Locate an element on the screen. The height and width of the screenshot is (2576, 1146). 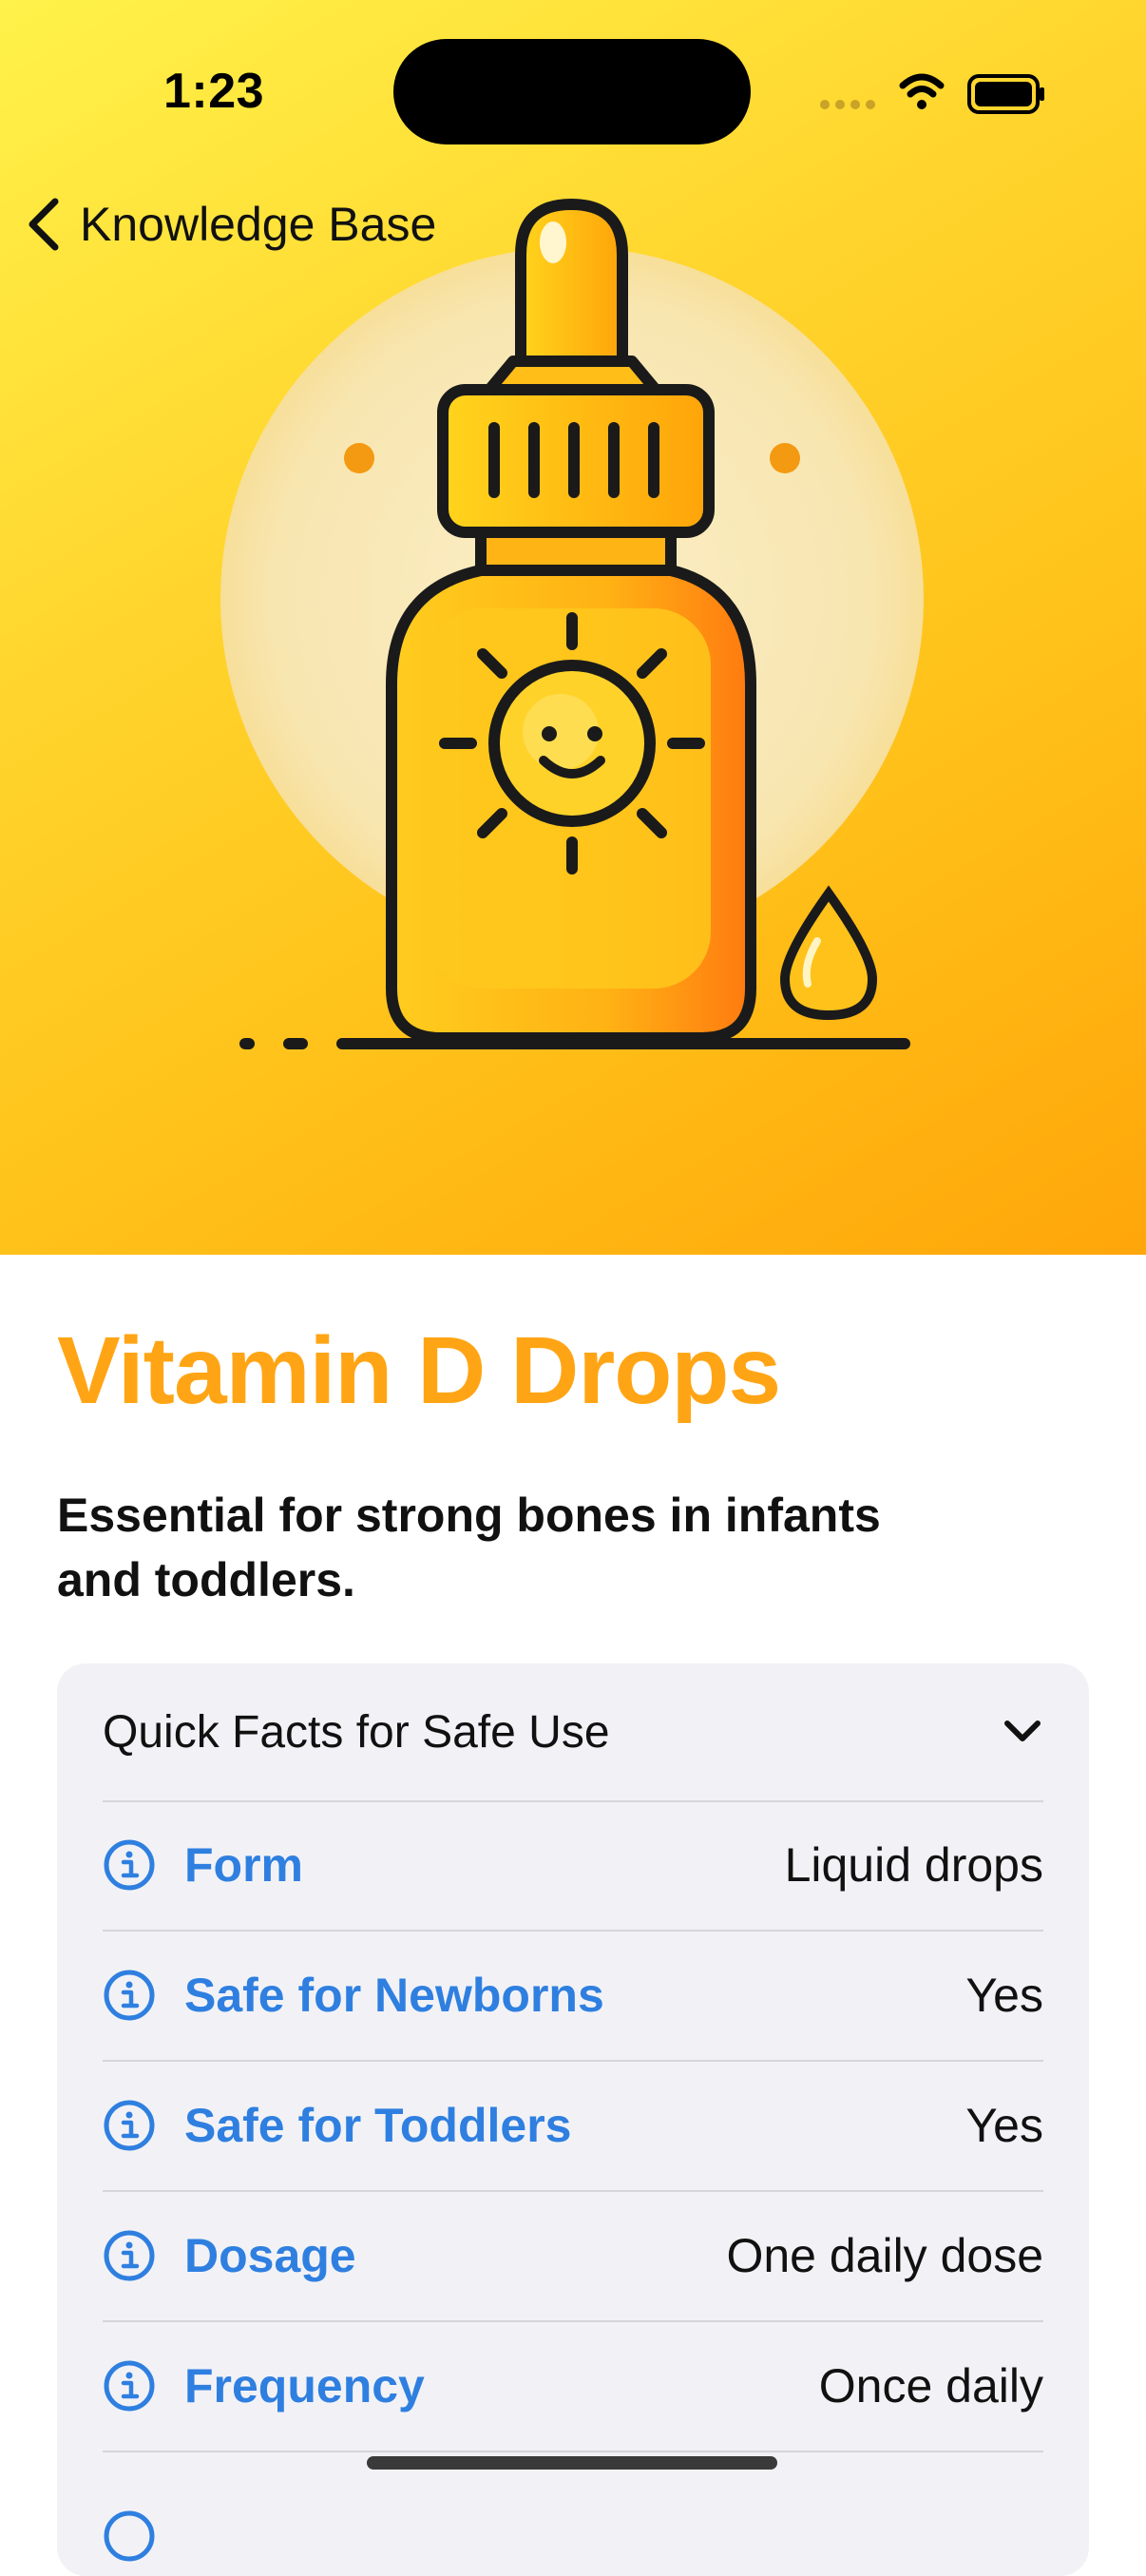
back-button-label: Knowledge Base is located at coordinates (258, 224).